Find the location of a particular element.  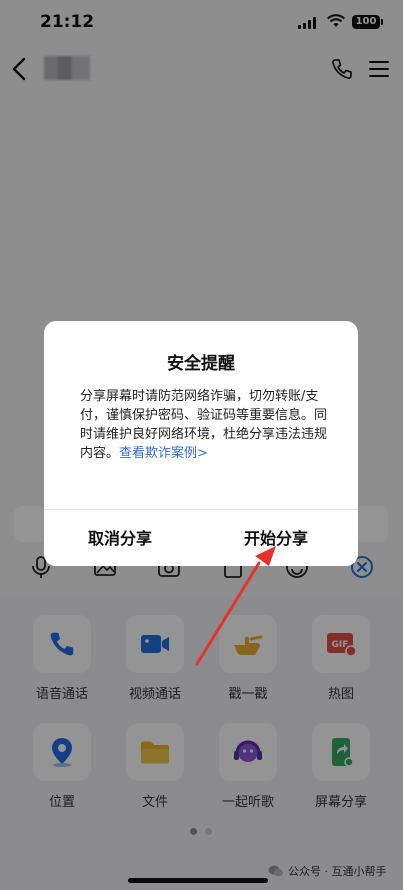

fraud-cases-link: 查看欺诈案例> is located at coordinates (163, 453).